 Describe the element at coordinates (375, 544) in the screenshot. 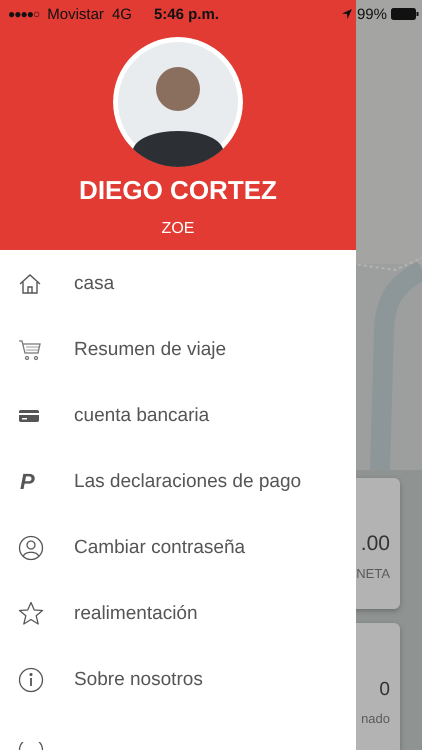

I see `card-value: .00` at that location.